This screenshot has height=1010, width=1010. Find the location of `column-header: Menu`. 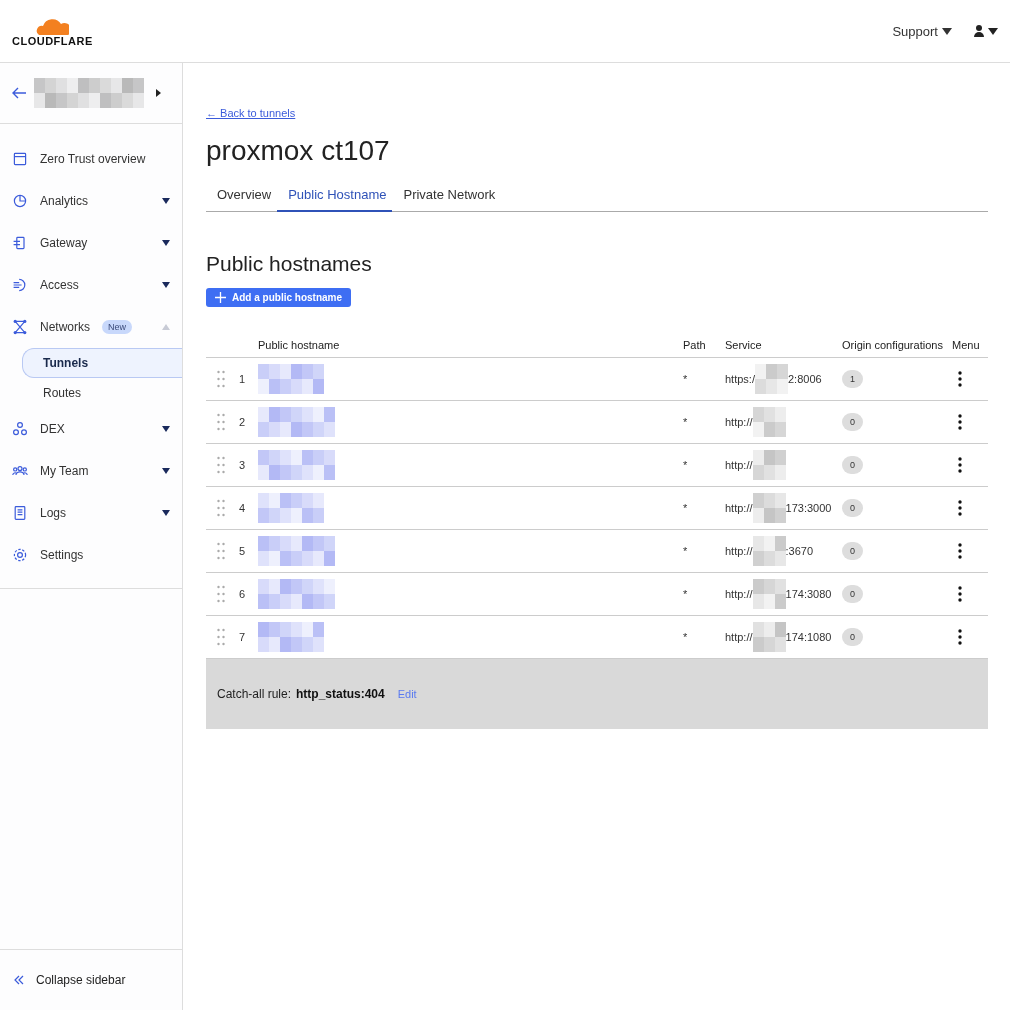

column-header: Menu is located at coordinates (966, 345).